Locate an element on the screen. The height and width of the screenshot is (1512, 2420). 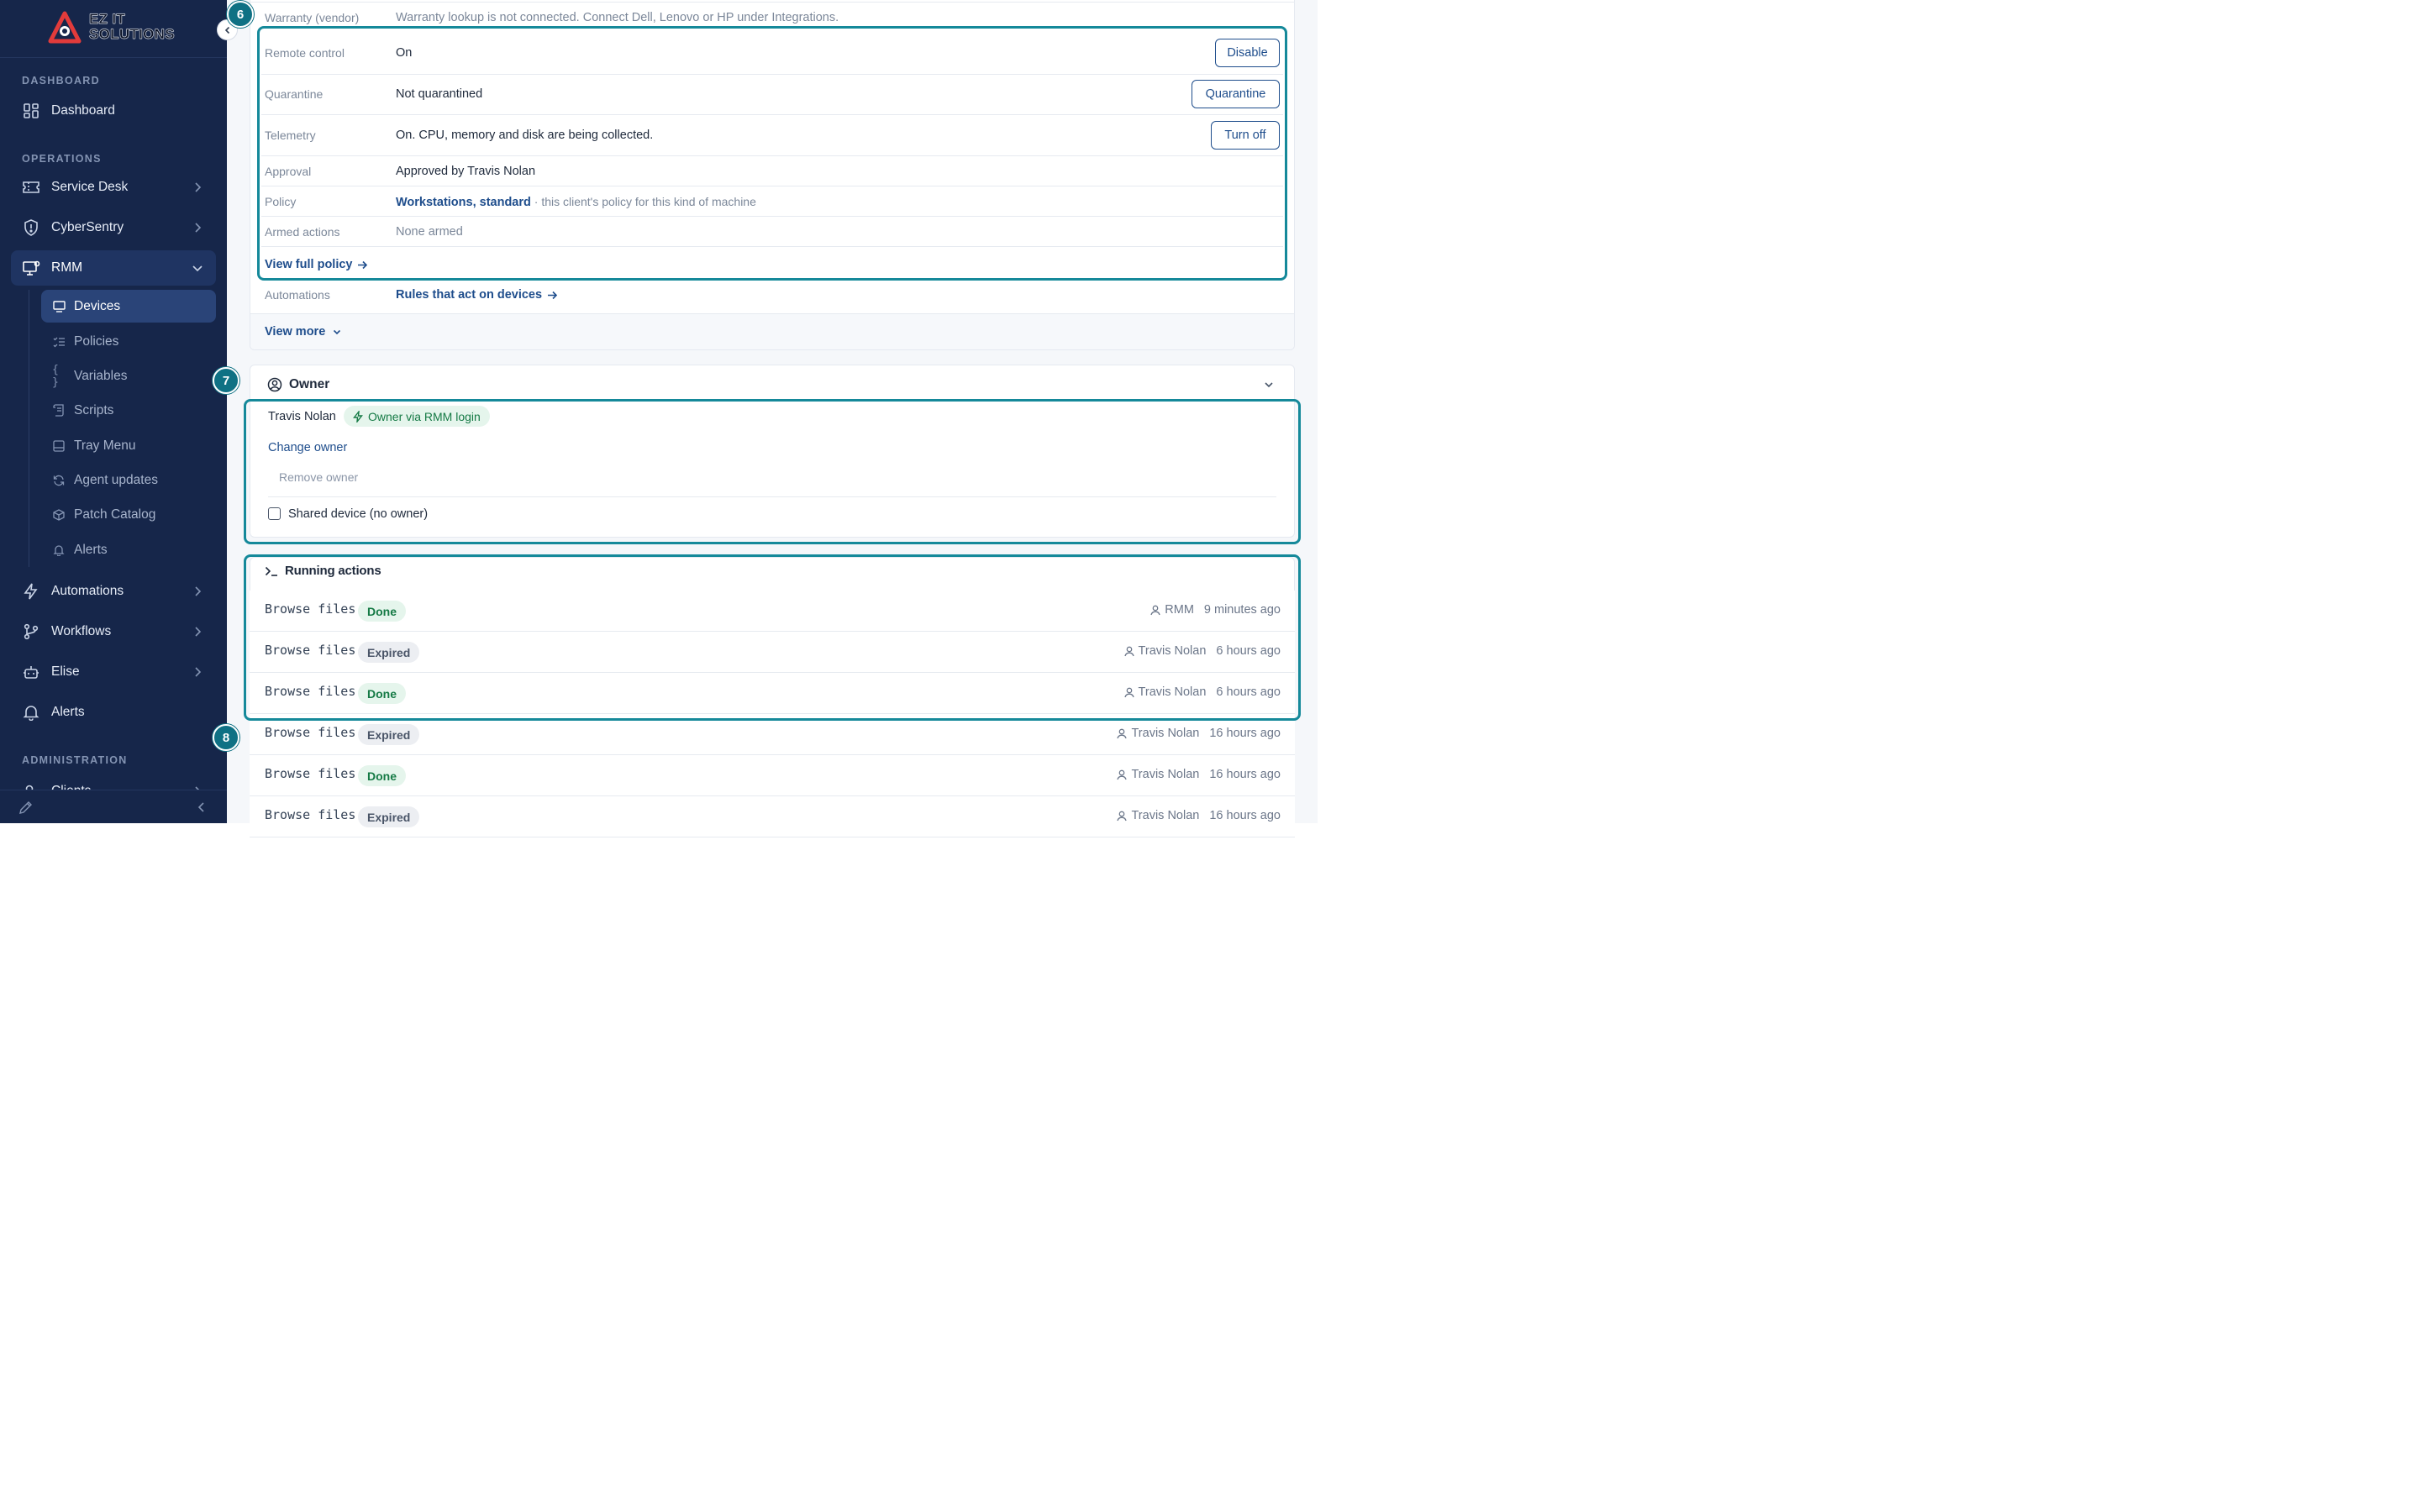
bell-icon is located at coordinates (59, 550).